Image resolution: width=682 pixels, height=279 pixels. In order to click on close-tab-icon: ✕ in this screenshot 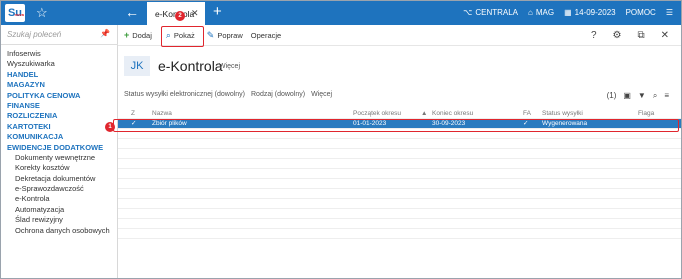, I will do `click(195, 13)`.